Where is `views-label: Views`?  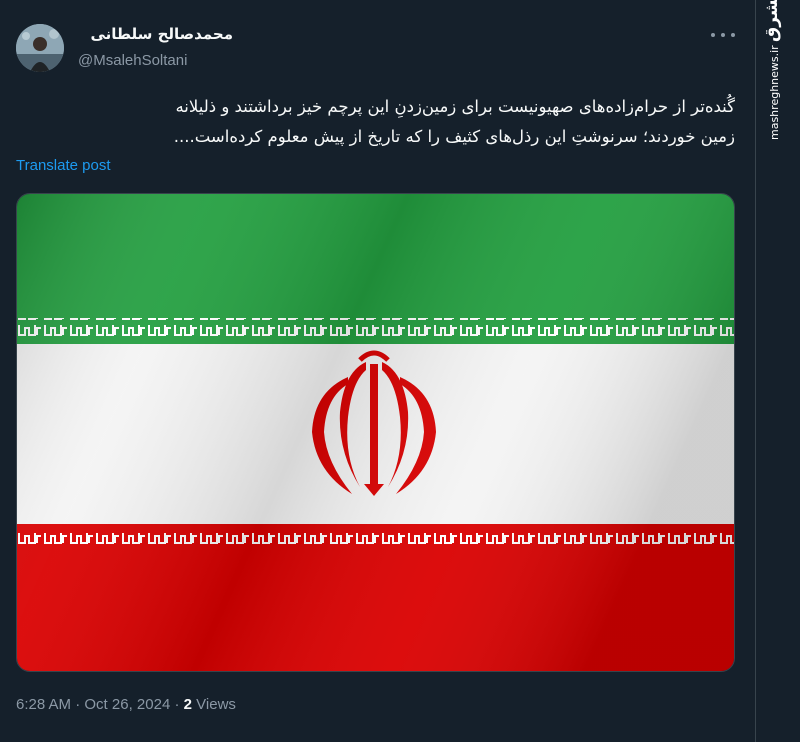
views-label: Views is located at coordinates (216, 704).